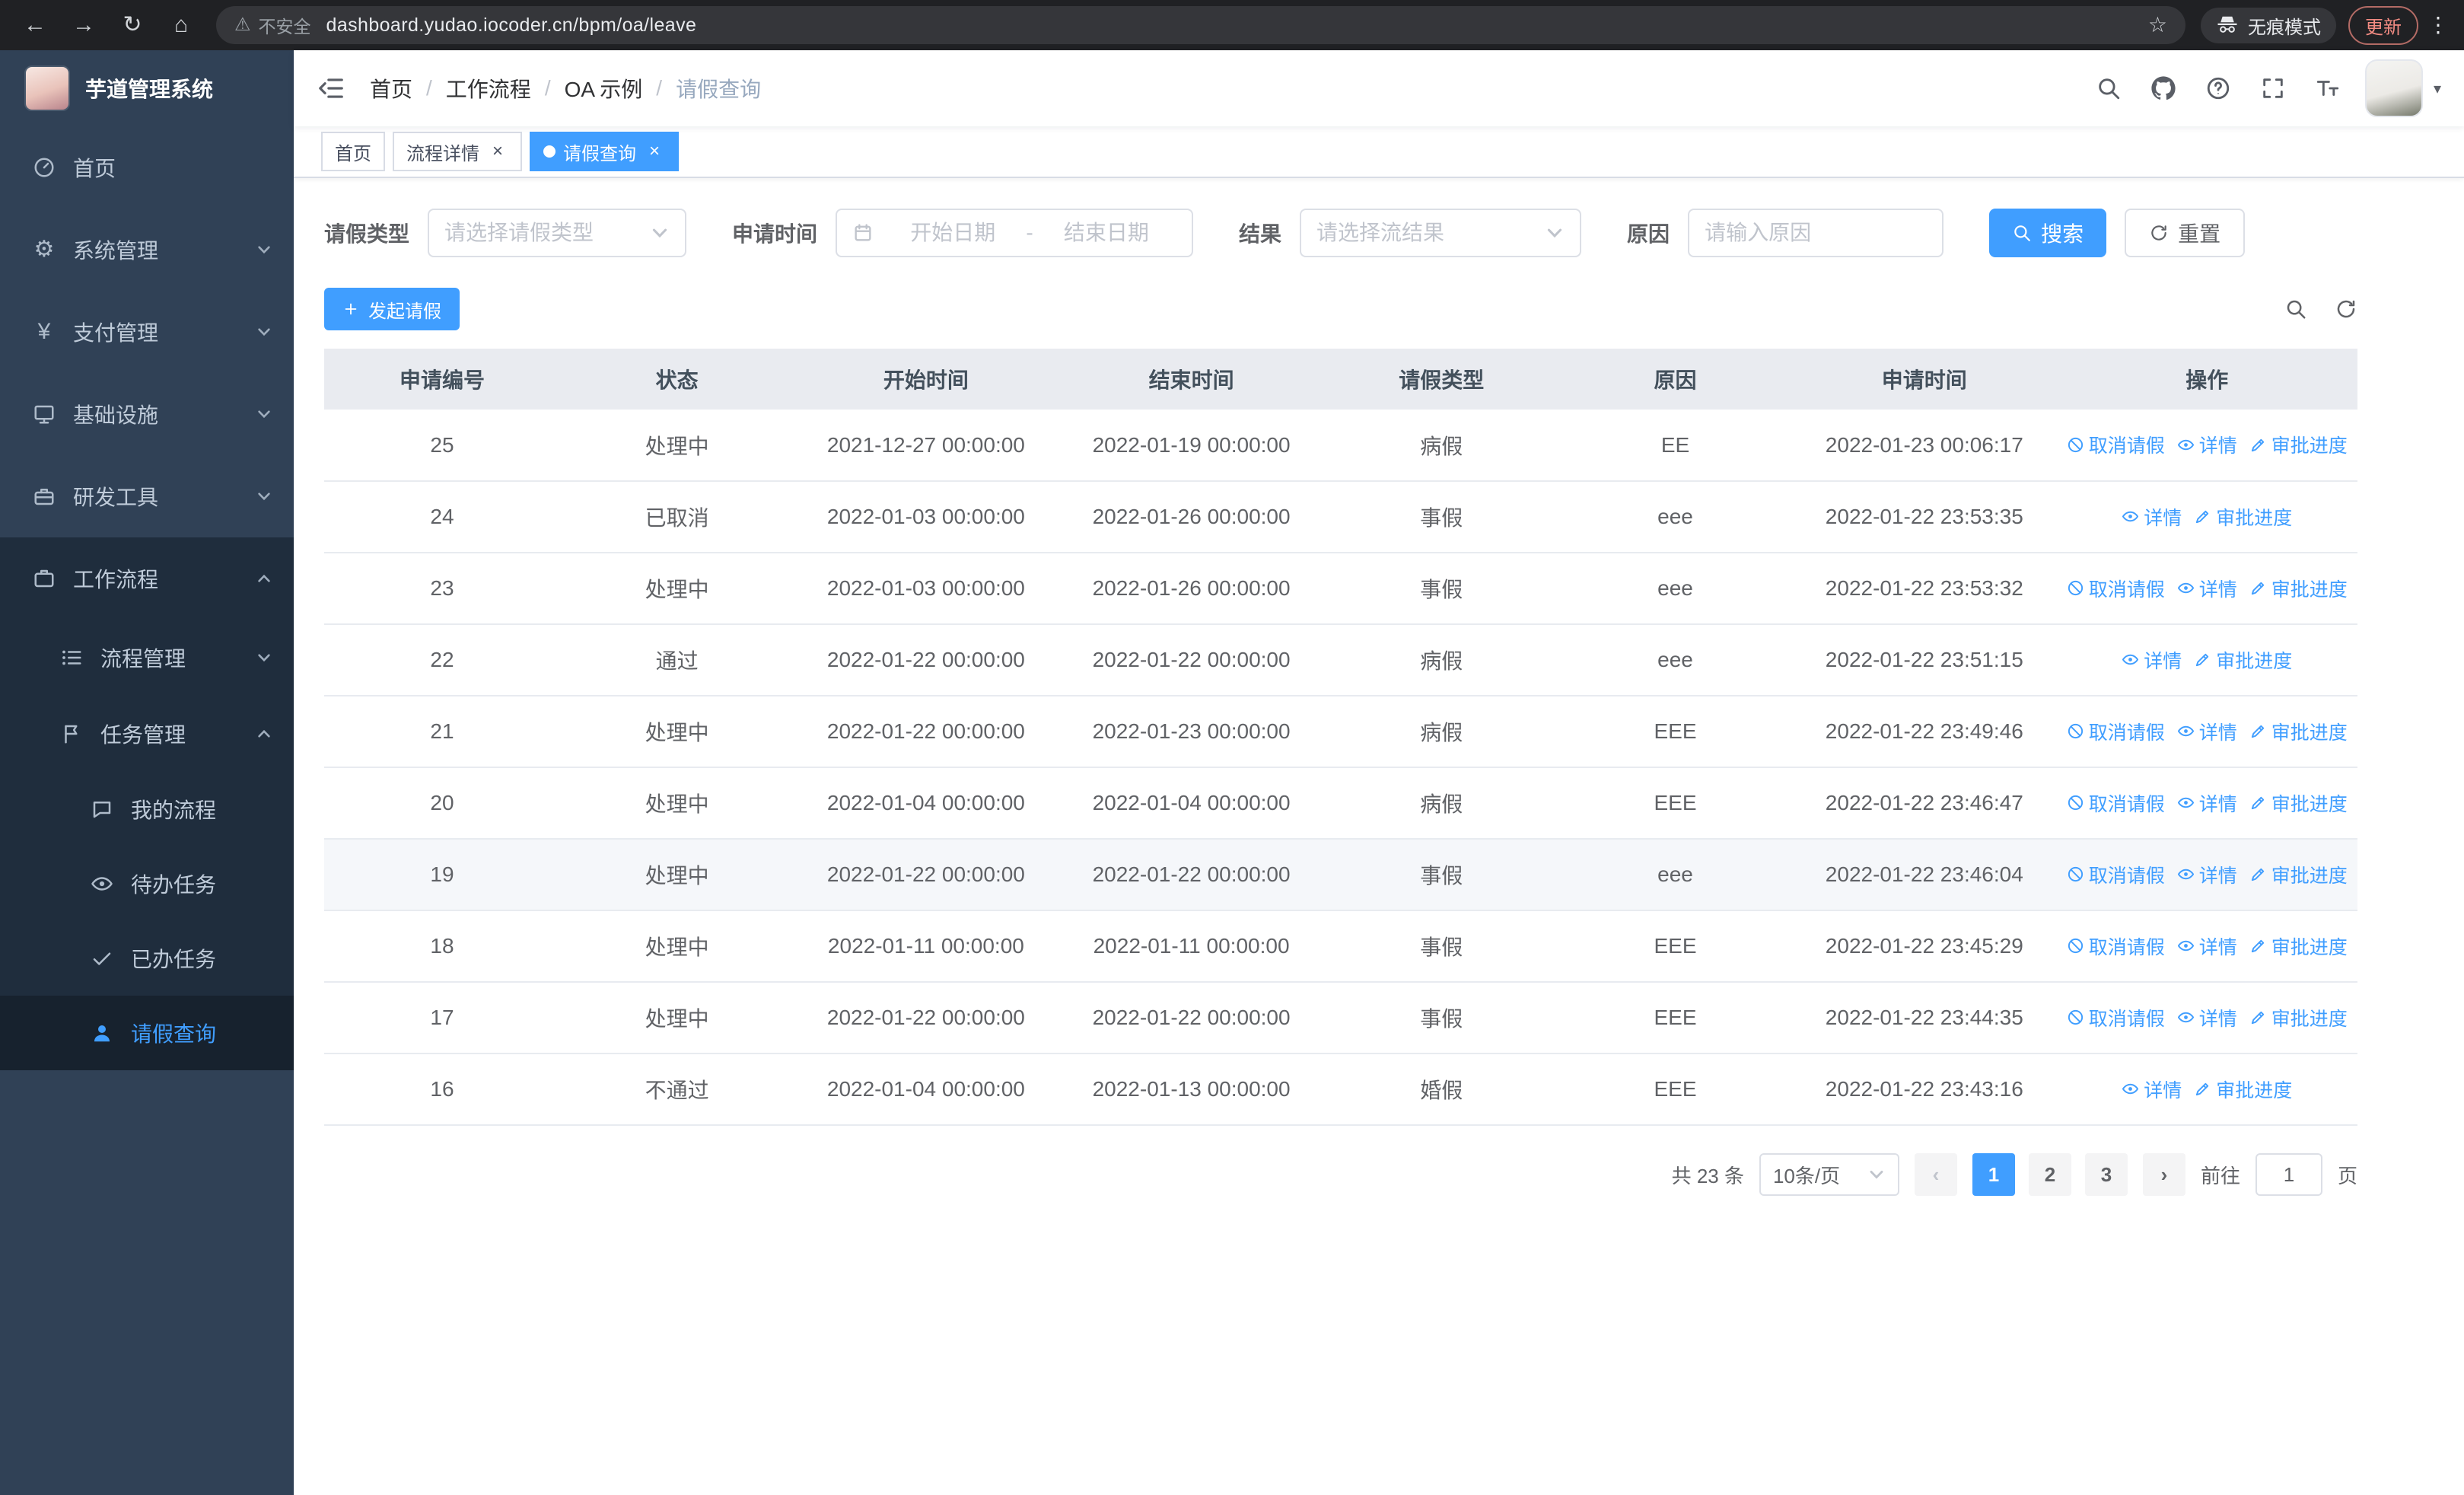  Describe the element at coordinates (1993, 1175) in the screenshot. I see `page-button-1: 1` at that location.